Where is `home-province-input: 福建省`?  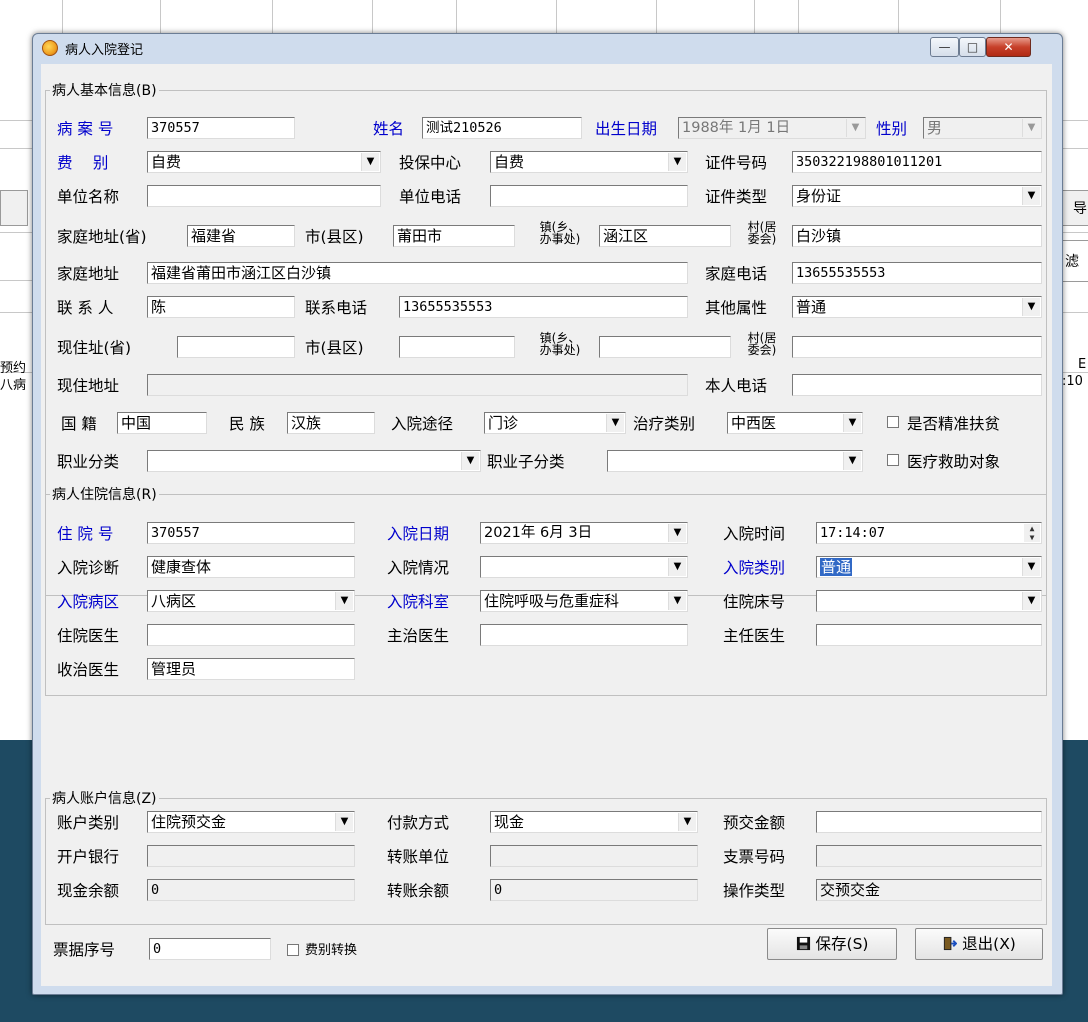
home-province-input: 福建省 is located at coordinates (241, 236).